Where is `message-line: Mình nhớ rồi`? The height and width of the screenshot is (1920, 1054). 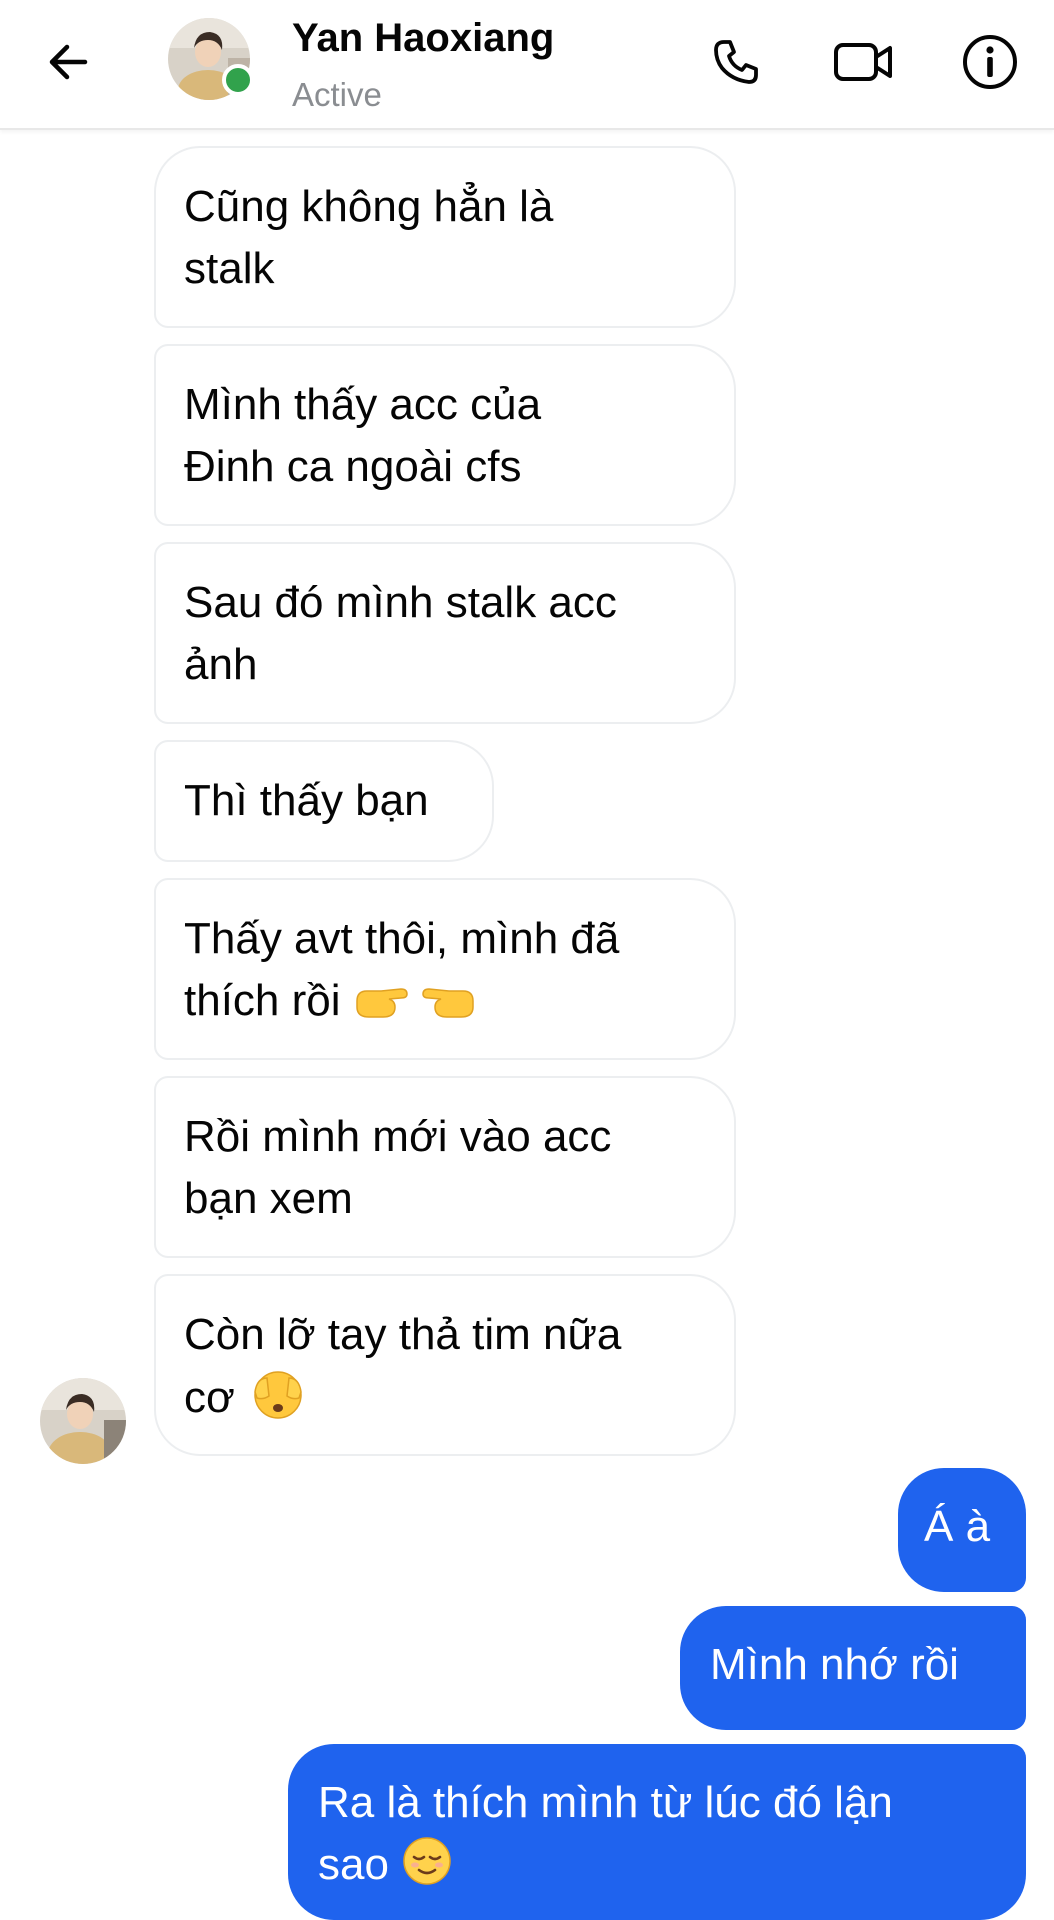
message-line: Mình nhớ rồi is located at coordinates (834, 1664).